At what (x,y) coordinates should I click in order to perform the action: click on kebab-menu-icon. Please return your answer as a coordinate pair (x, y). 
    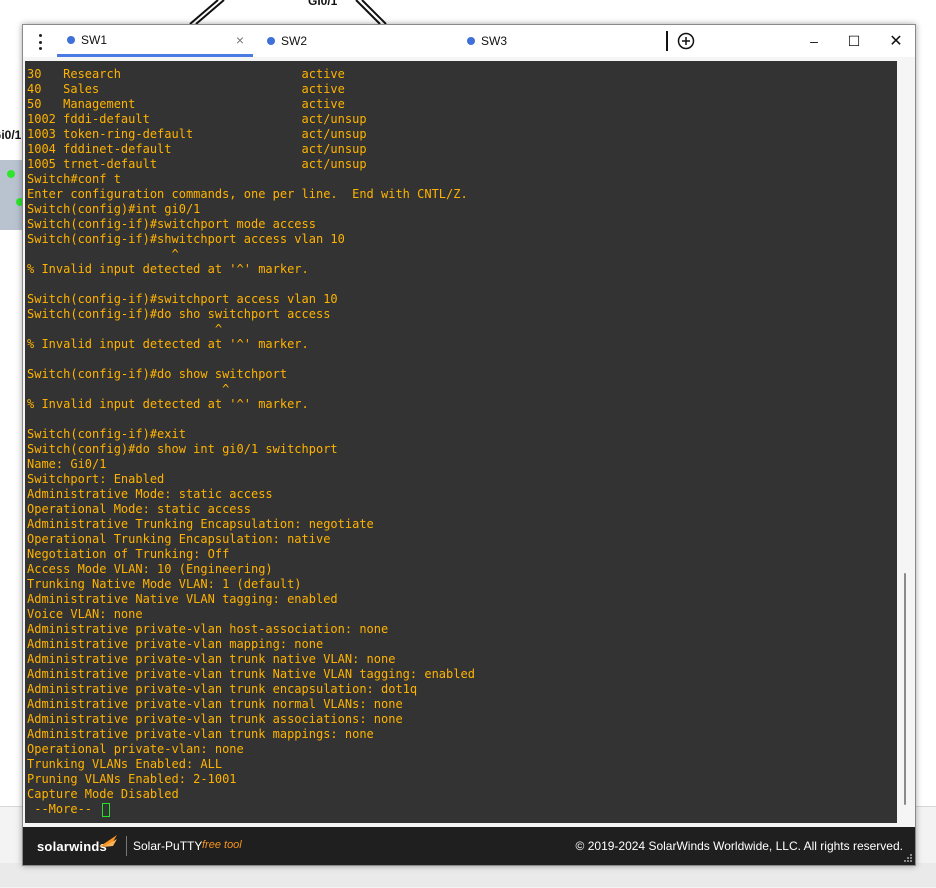
    Looking at the image, I should click on (40, 42).